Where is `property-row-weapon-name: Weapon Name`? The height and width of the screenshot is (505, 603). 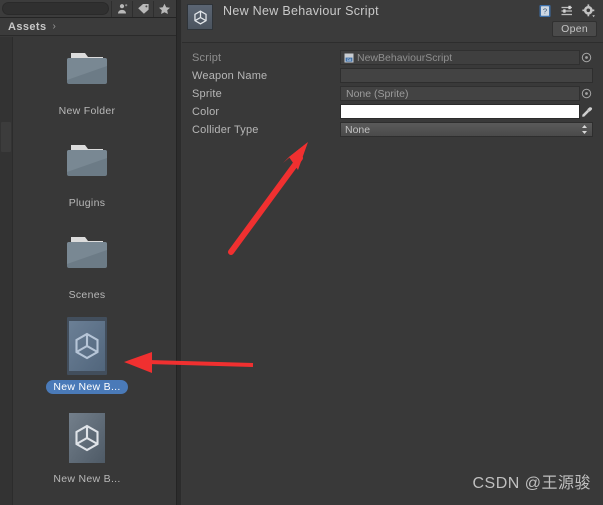 property-row-weapon-name: Weapon Name is located at coordinates (392, 75).